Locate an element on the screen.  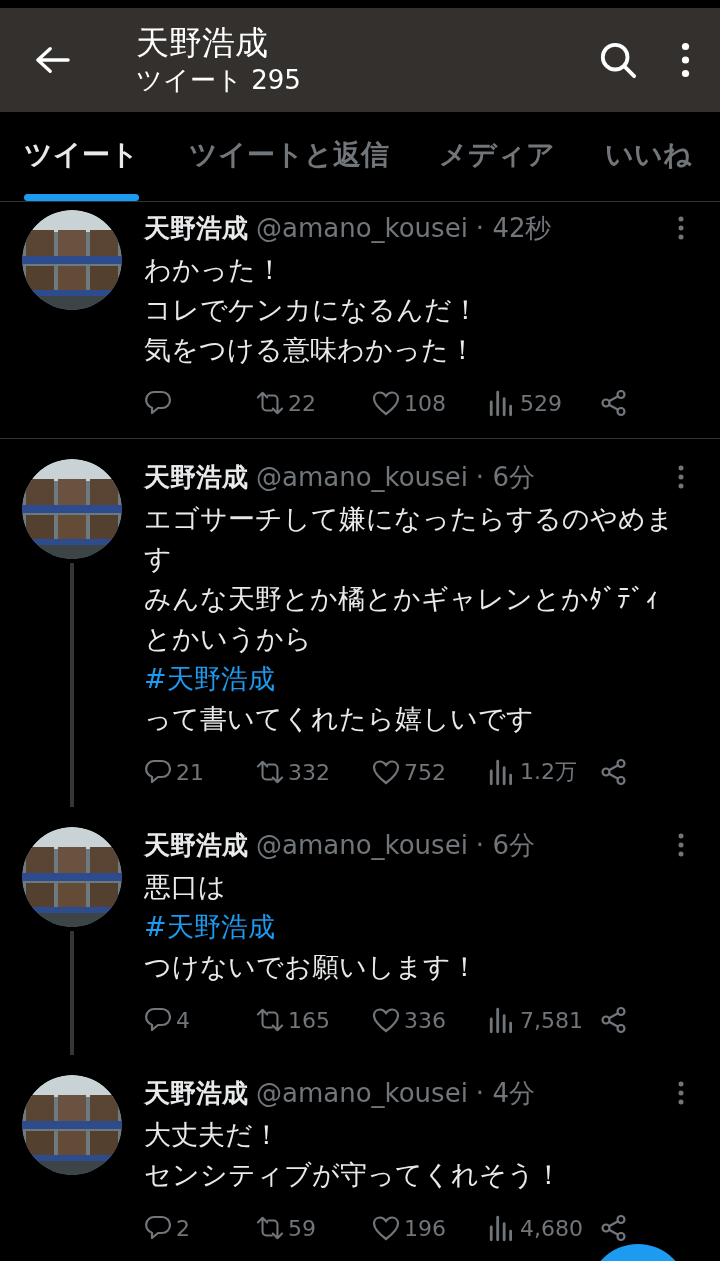
tweet-text: 悪口は is located at coordinates (185, 887).